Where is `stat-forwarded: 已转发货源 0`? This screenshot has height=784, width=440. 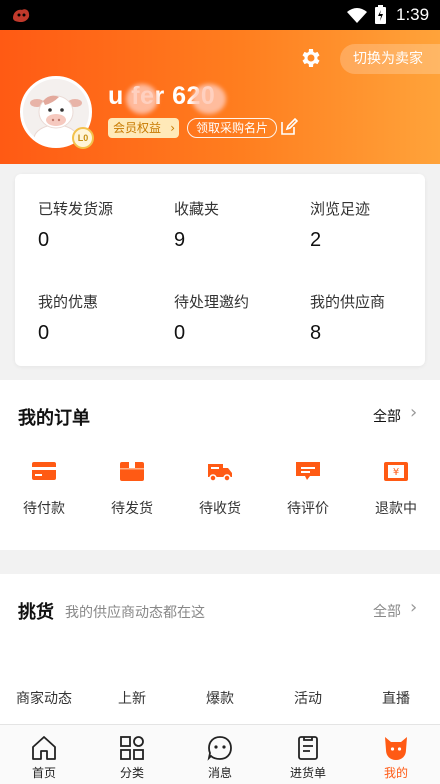
stat-forwarded: 已转发货源 0 is located at coordinates (103, 225).